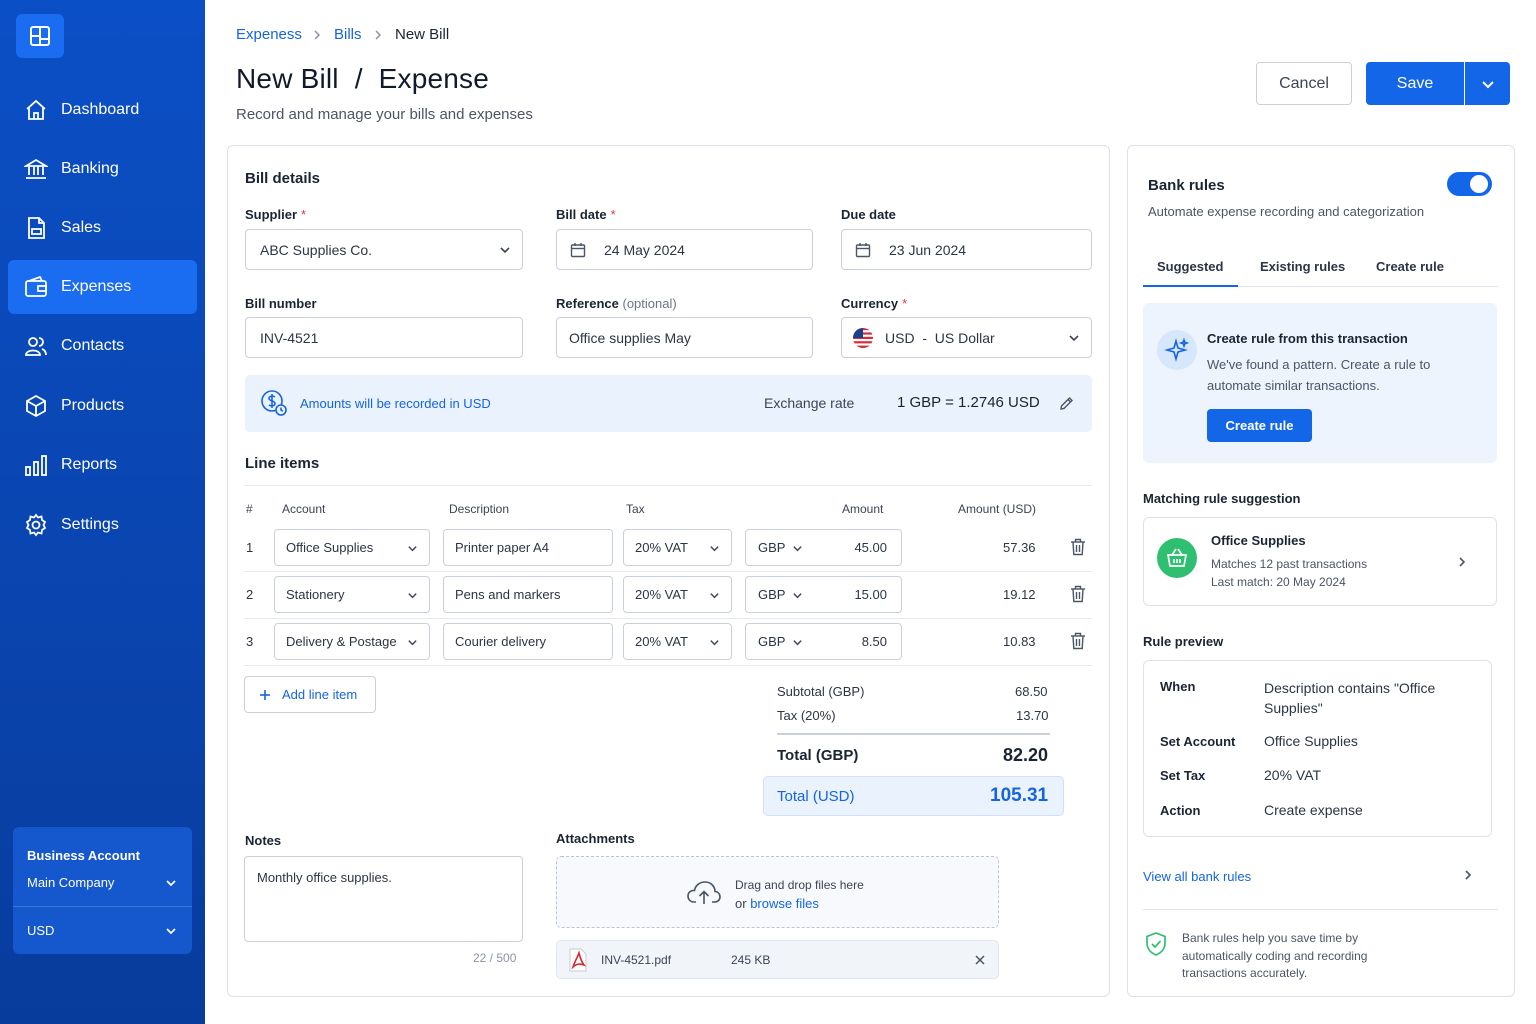 The image size is (1536, 1024). What do you see at coordinates (36, 110) in the screenshot?
I see `home-icon` at bounding box center [36, 110].